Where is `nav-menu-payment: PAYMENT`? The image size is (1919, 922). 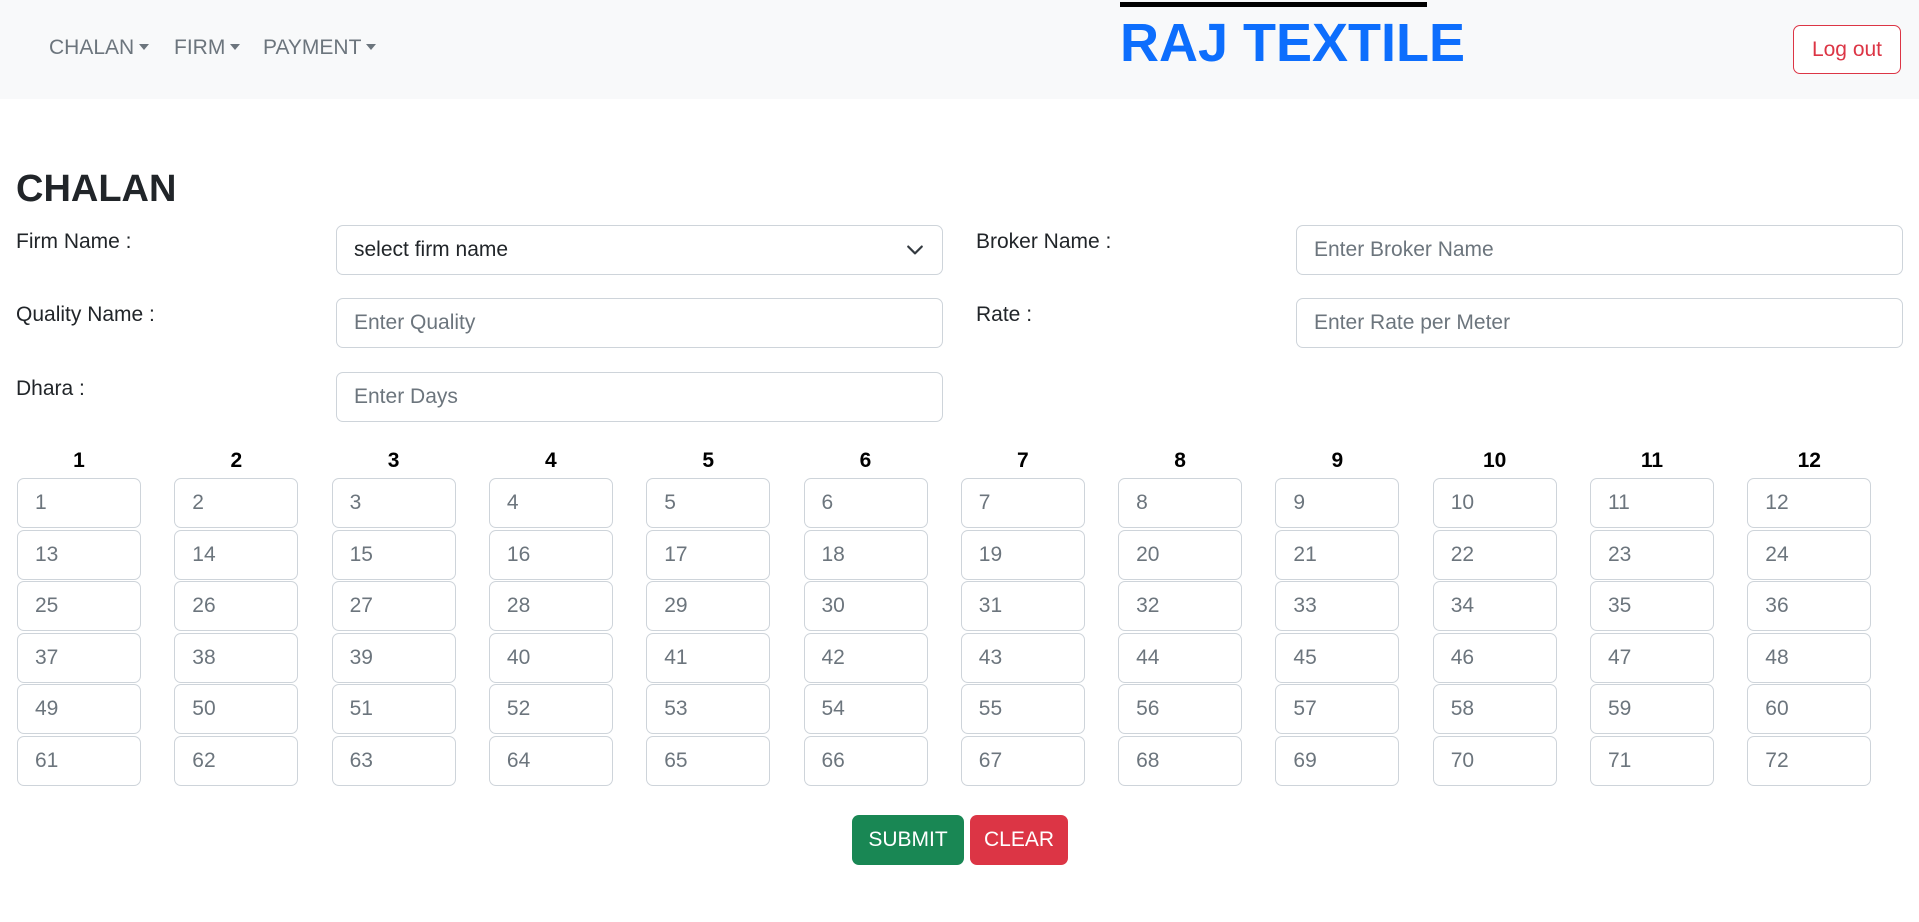
nav-menu-payment: PAYMENT is located at coordinates (320, 48).